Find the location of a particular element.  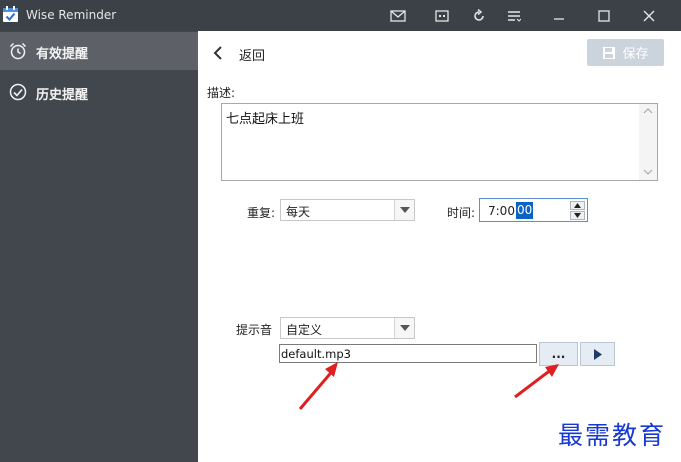

app-calendar-icon is located at coordinates (10, 14).